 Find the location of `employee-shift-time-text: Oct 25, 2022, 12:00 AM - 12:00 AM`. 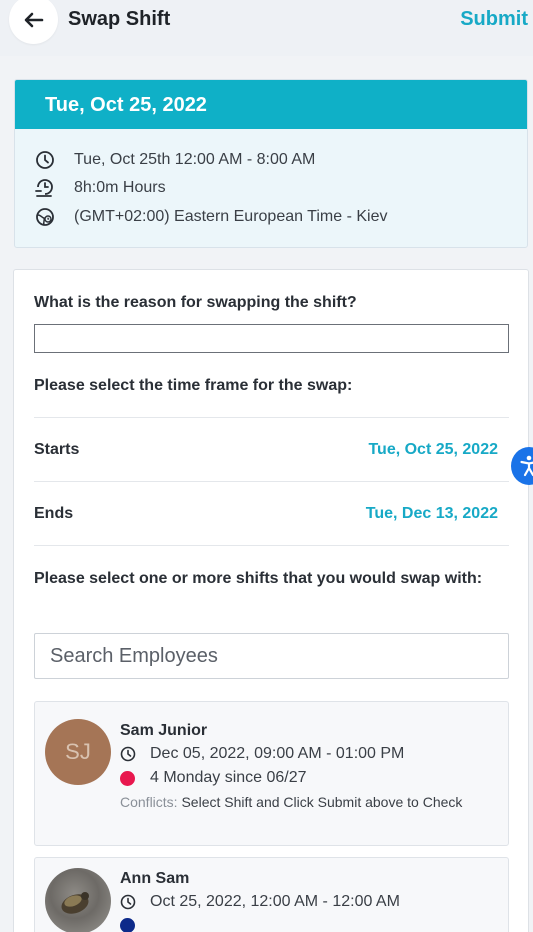

employee-shift-time-text: Oct 25, 2022, 12:00 AM - 12:00 AM is located at coordinates (275, 901).